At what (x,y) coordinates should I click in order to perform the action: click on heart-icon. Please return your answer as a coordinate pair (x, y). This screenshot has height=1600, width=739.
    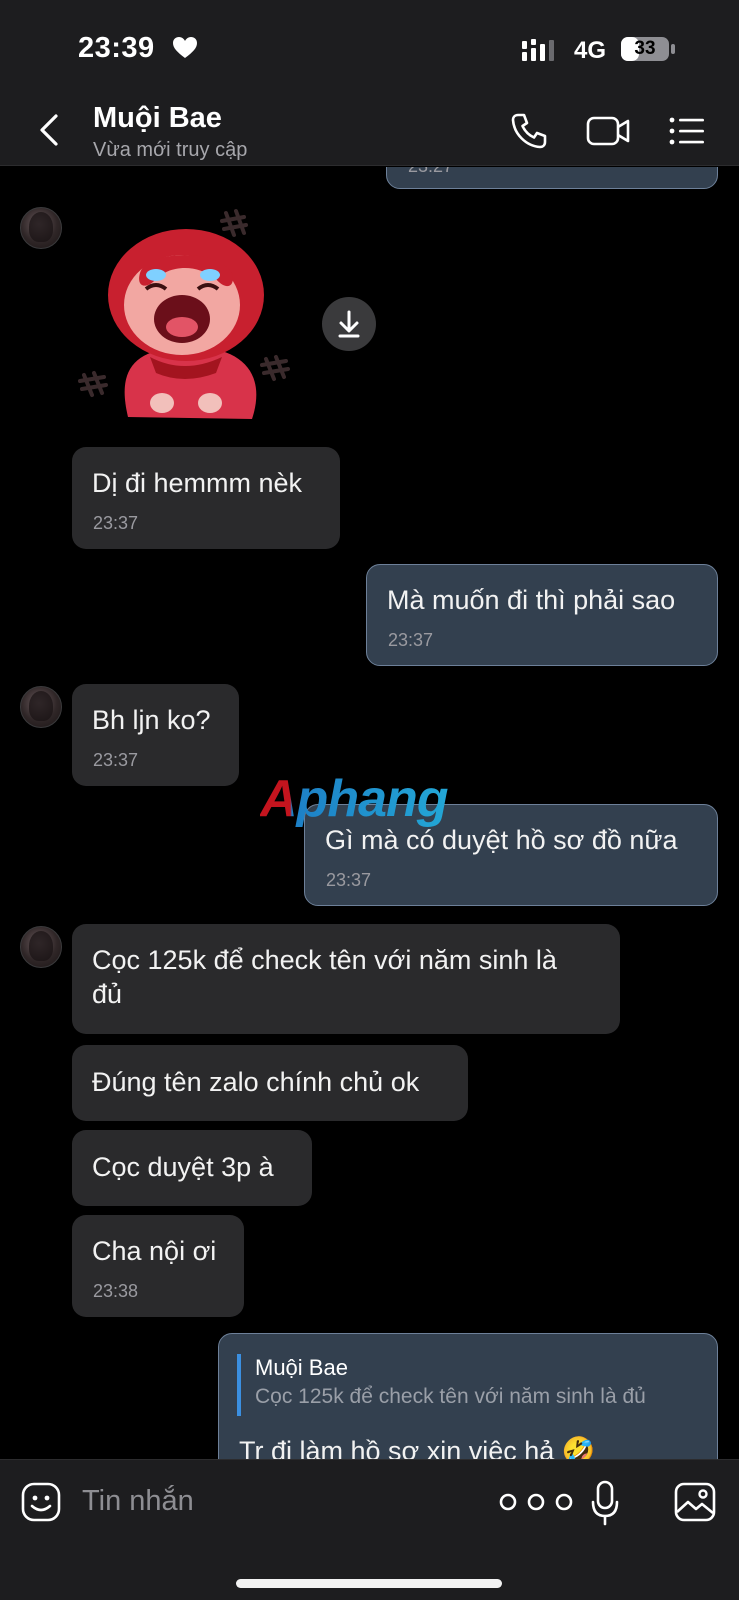
    Looking at the image, I should click on (185, 47).